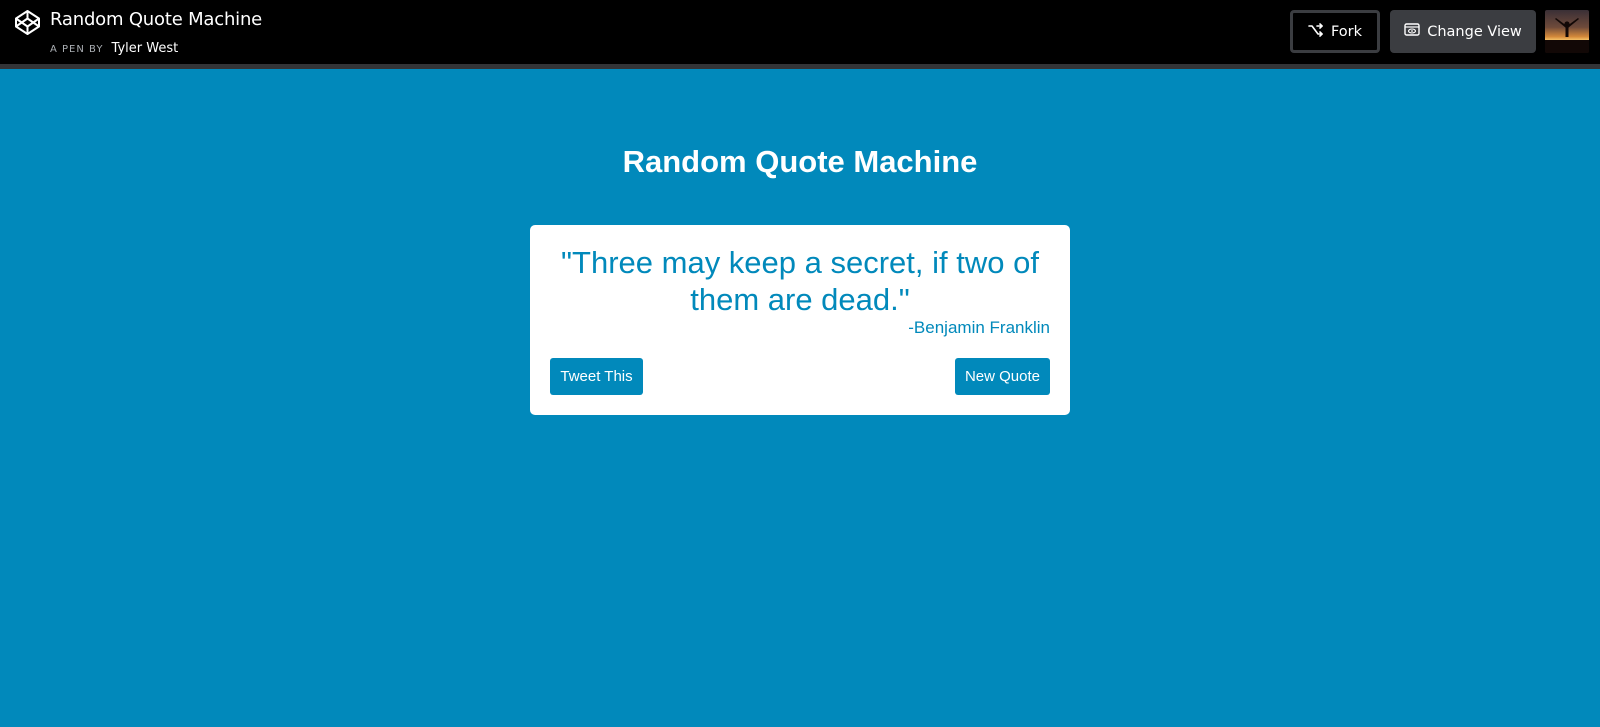 This screenshot has height=727, width=1600. What do you see at coordinates (1346, 31) in the screenshot?
I see `fork-label: Fork` at bounding box center [1346, 31].